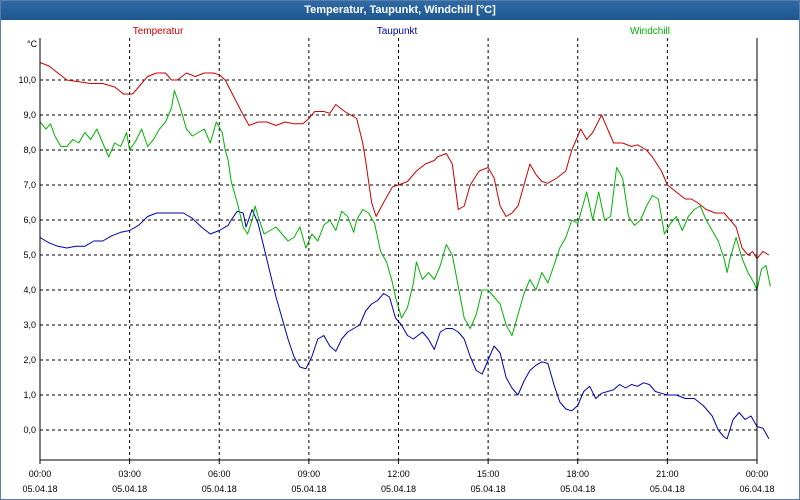  What do you see at coordinates (29, 290) in the screenshot?
I see `y-tick-label: 4,0` at bounding box center [29, 290].